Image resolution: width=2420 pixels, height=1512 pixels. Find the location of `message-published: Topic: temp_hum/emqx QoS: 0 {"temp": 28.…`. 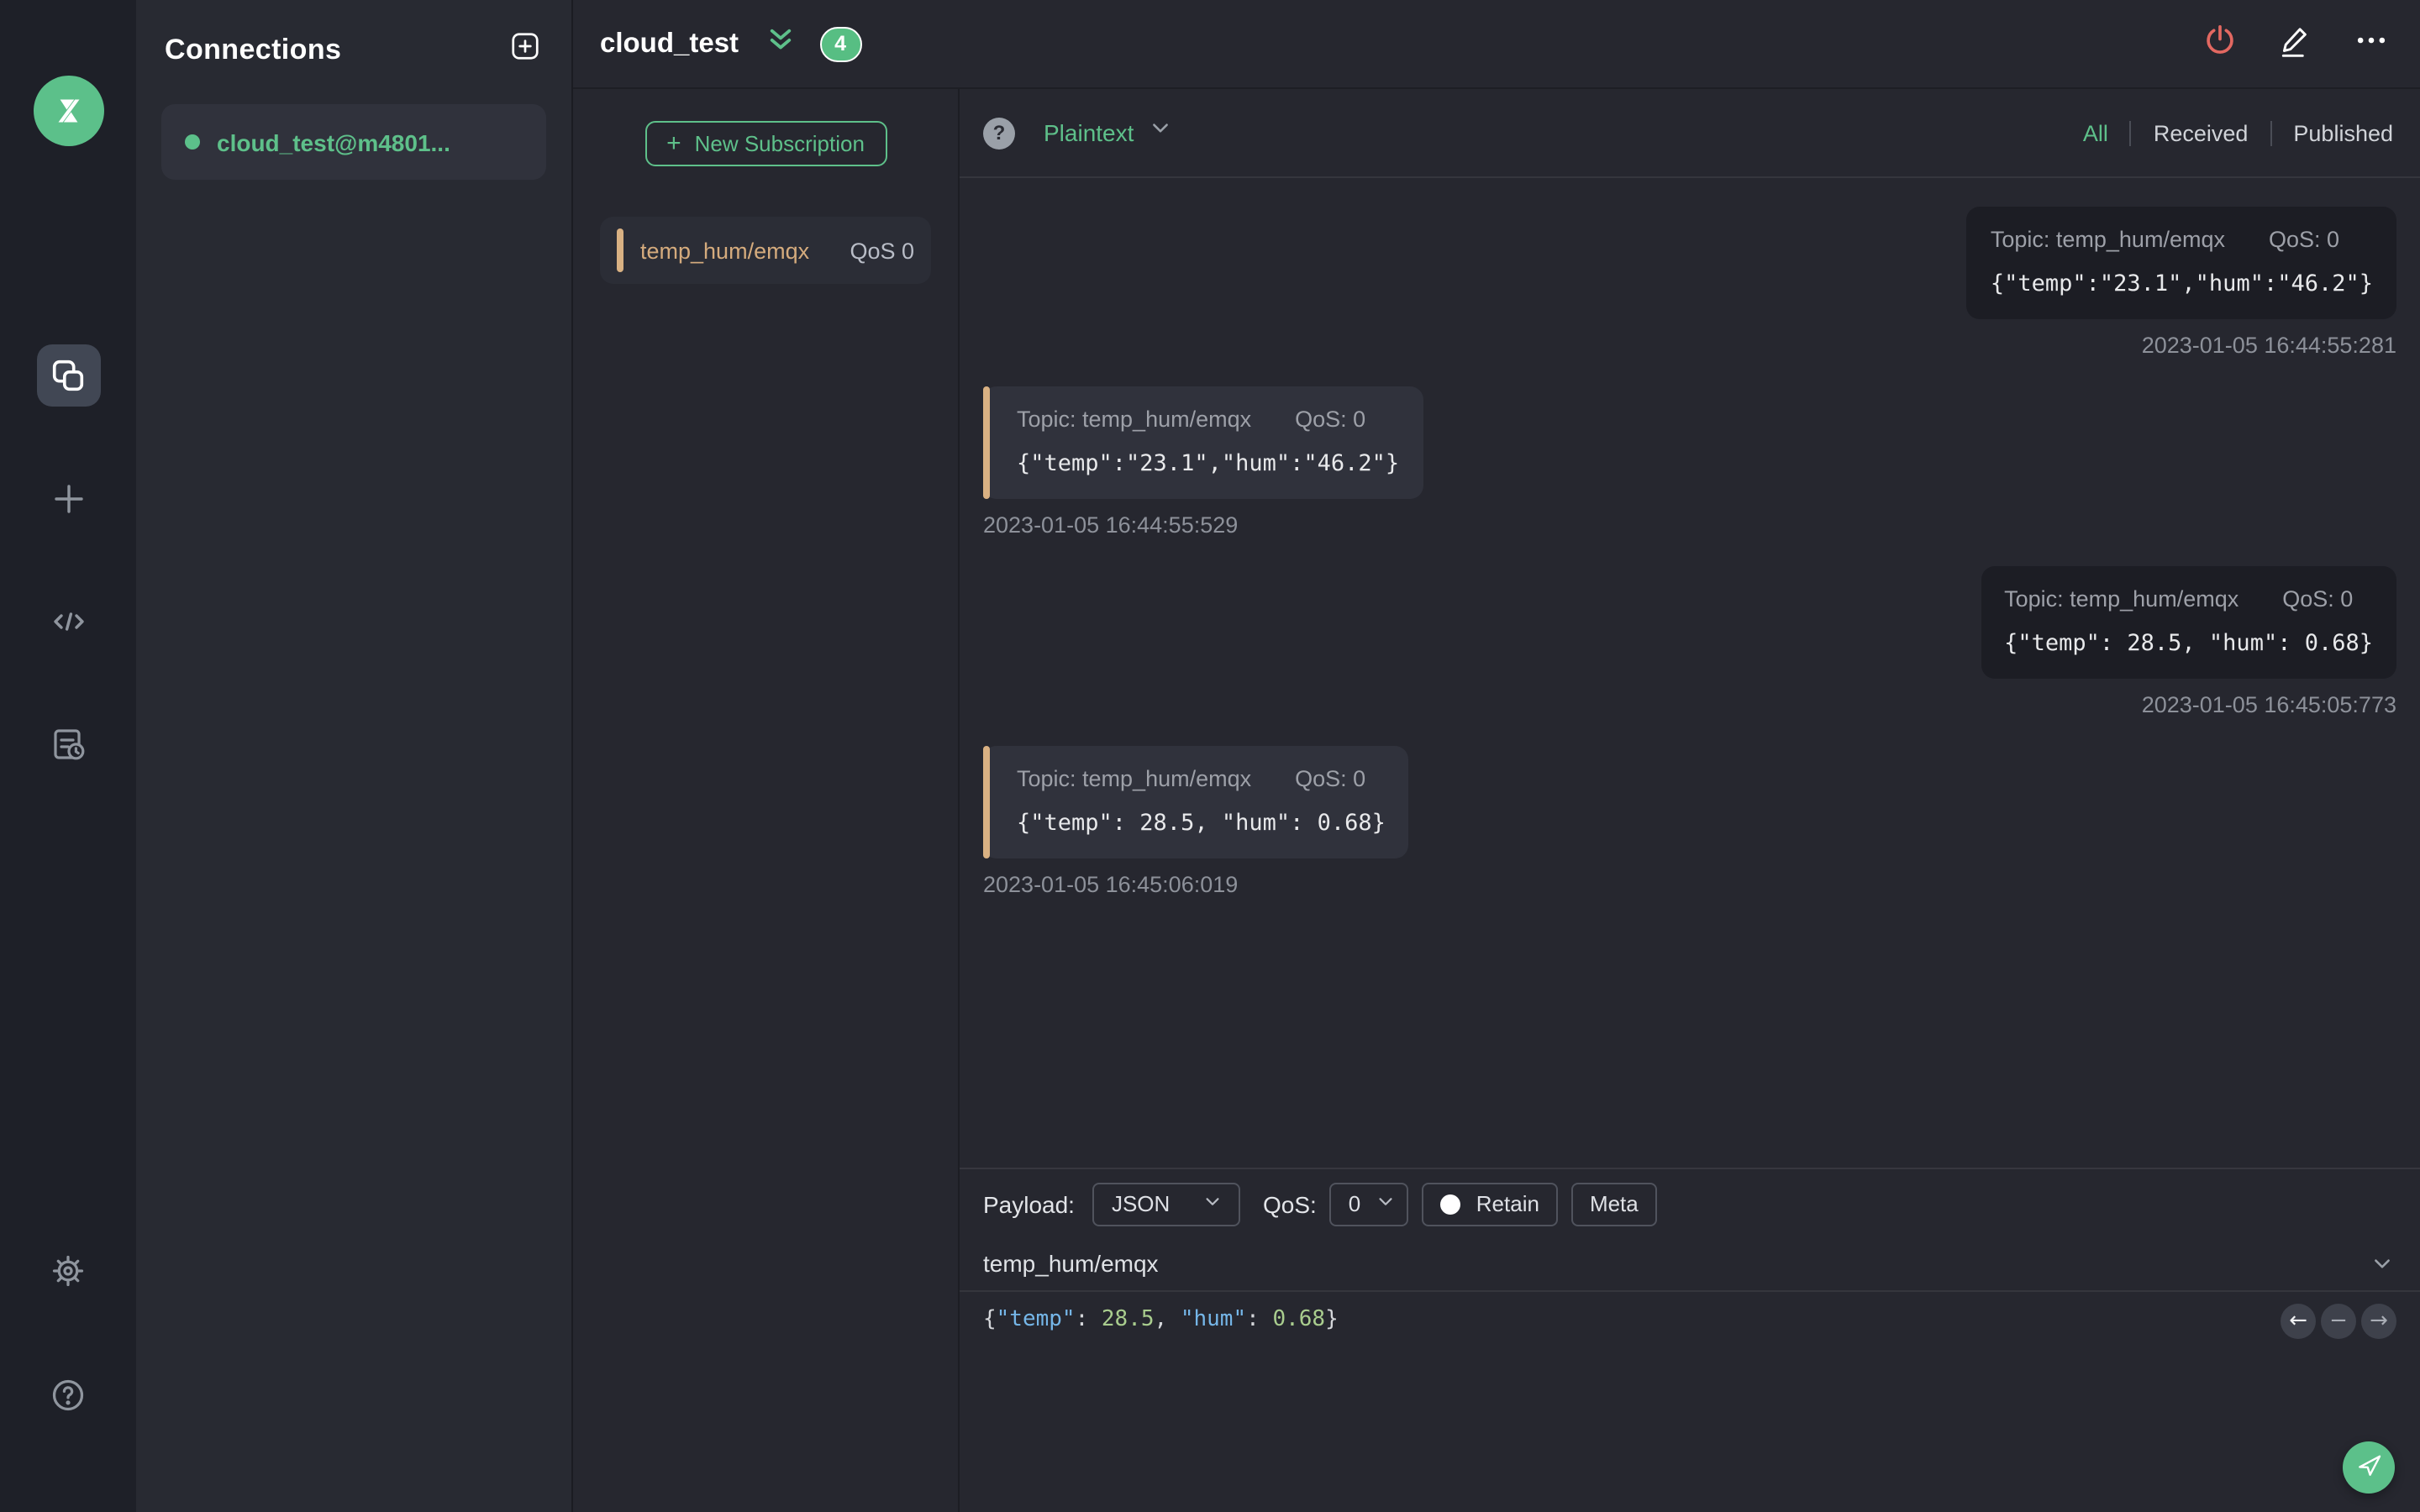

message-published: Topic: temp_hum/emqx QoS: 0 {"temp": 28.… is located at coordinates (2188, 641).